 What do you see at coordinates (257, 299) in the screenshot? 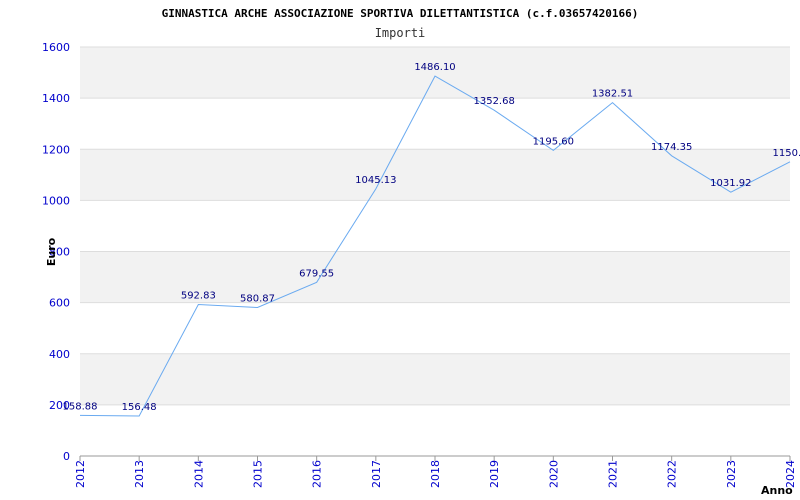
I see `data-label: 580.87` at bounding box center [257, 299].